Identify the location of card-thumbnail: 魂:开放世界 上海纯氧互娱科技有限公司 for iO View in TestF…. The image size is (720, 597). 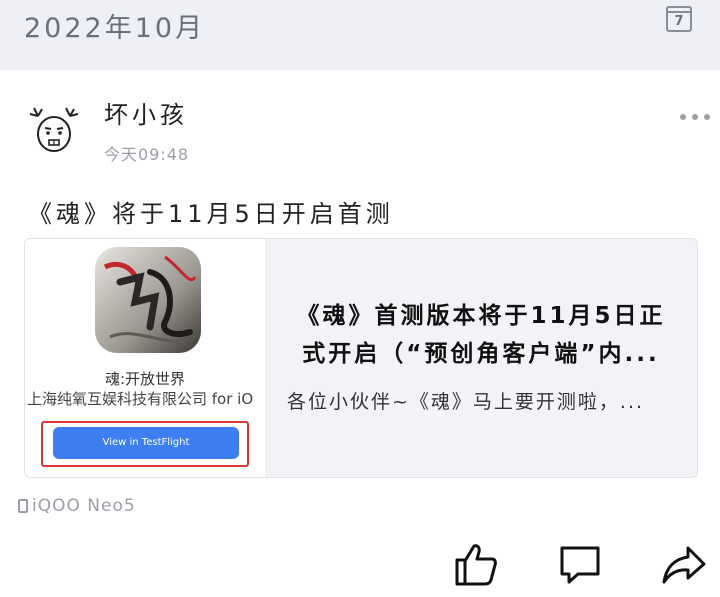
(145, 358).